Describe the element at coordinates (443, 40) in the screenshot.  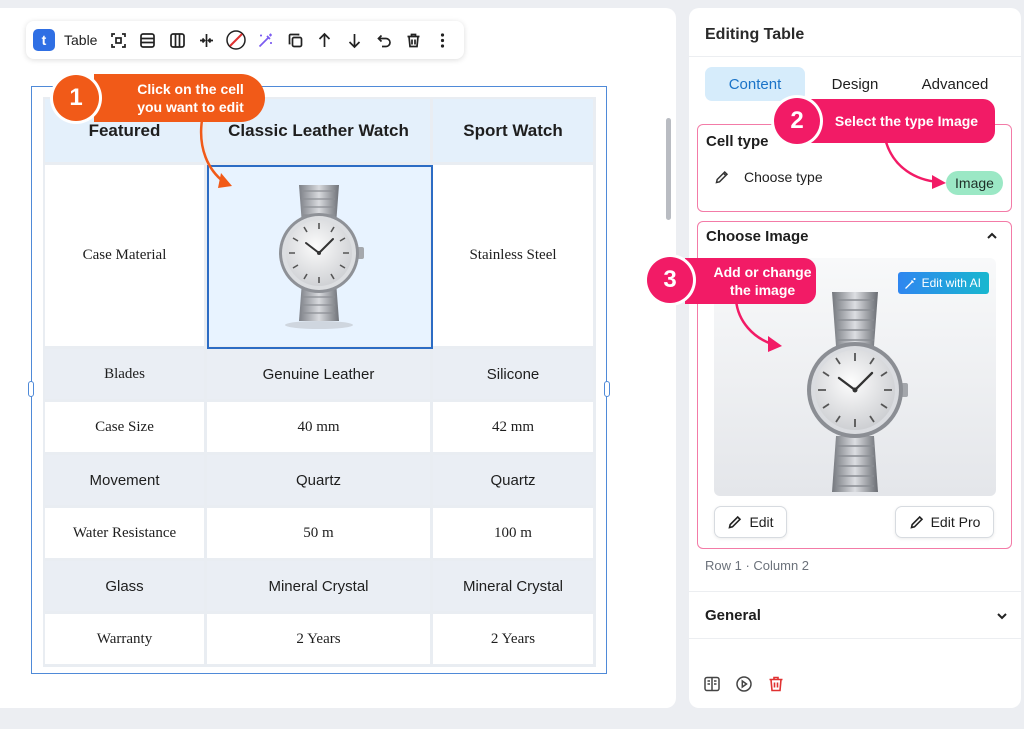
I see `more-icon` at that location.